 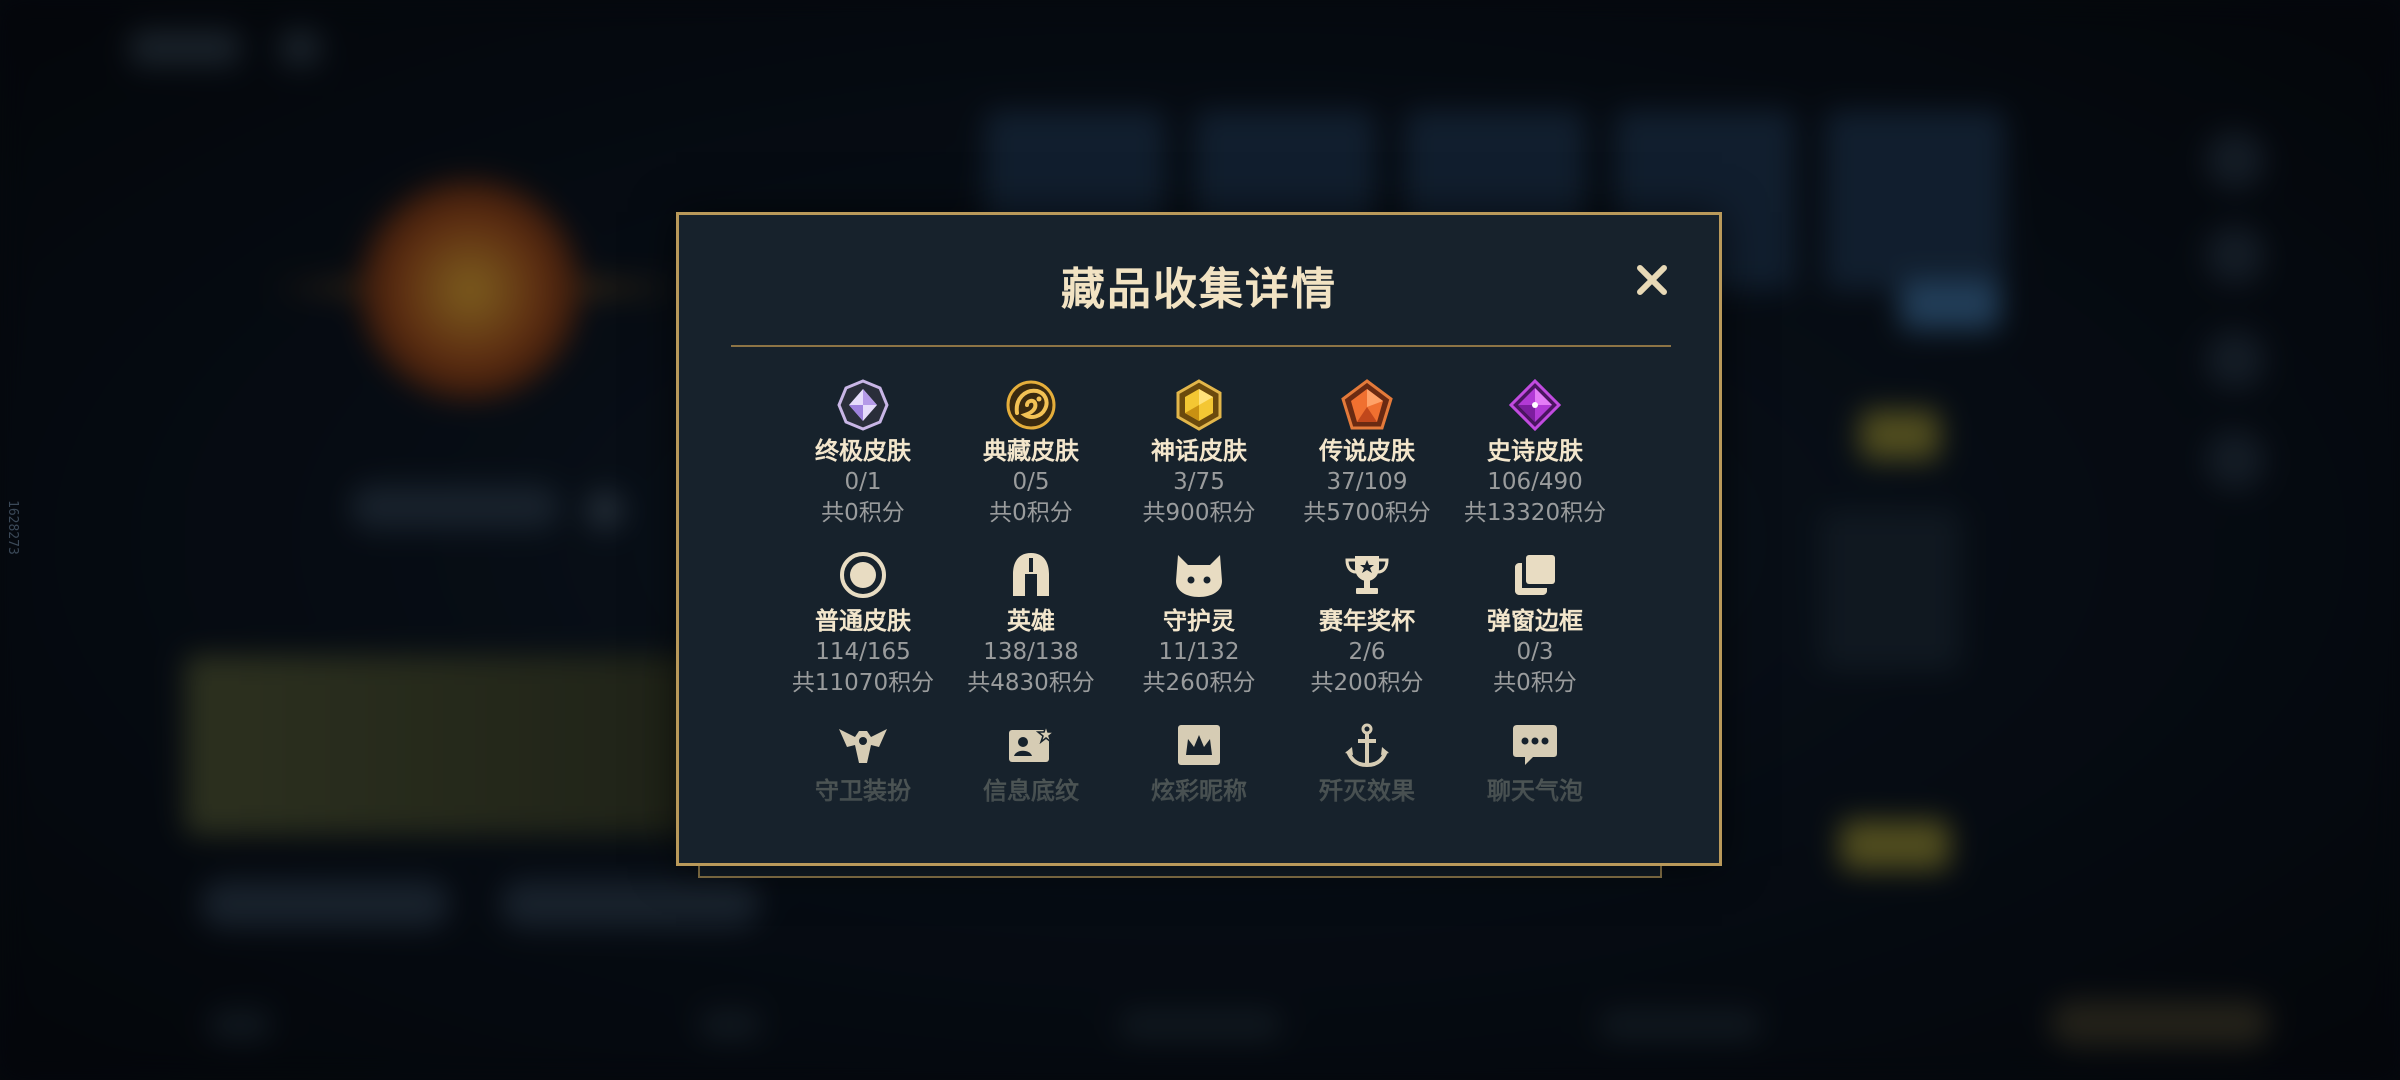 I want to click on mythic-skin-gem-icon, so click(x=1199, y=405).